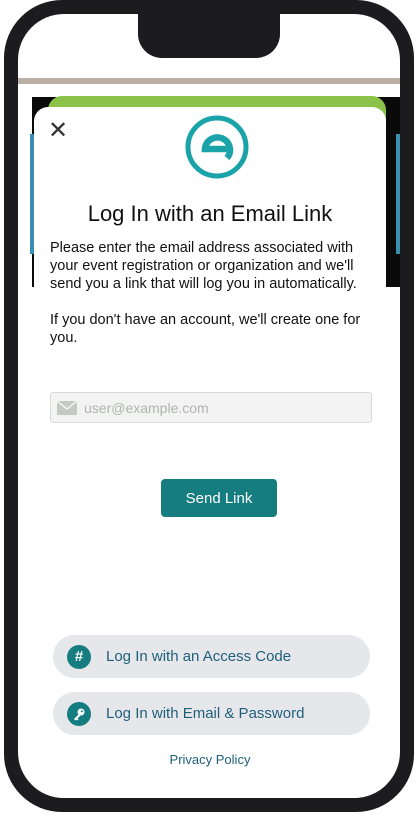 The image size is (416, 818). Describe the element at coordinates (67, 407) in the screenshot. I see `envelope-icon` at that location.